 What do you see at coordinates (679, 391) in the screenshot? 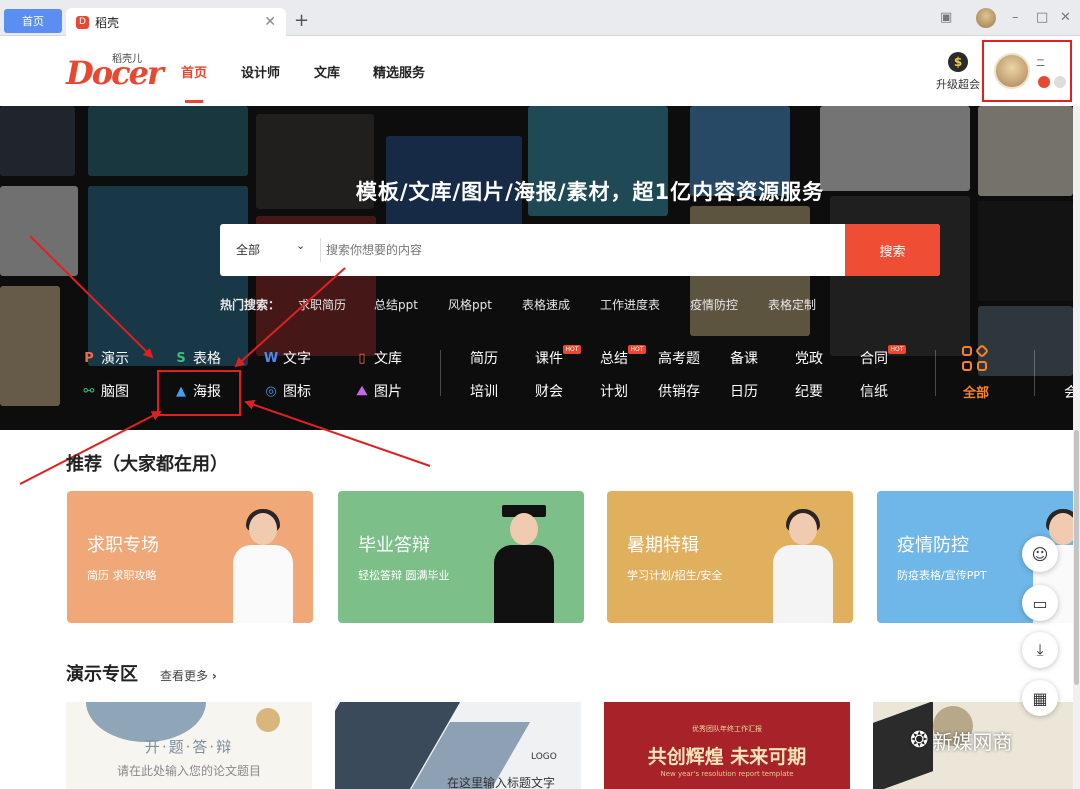
I see `topic-inventory: 供销存` at bounding box center [679, 391].